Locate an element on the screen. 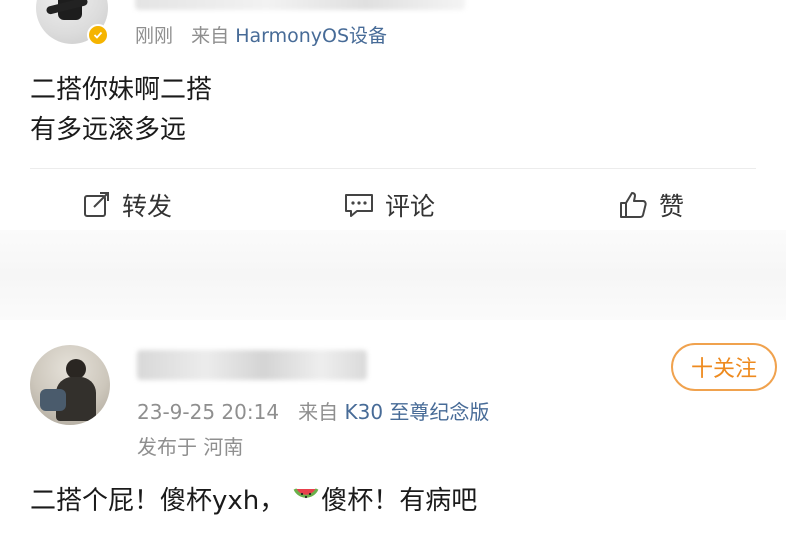 The width and height of the screenshot is (786, 541). comment-button: 评论 is located at coordinates (389, 205).